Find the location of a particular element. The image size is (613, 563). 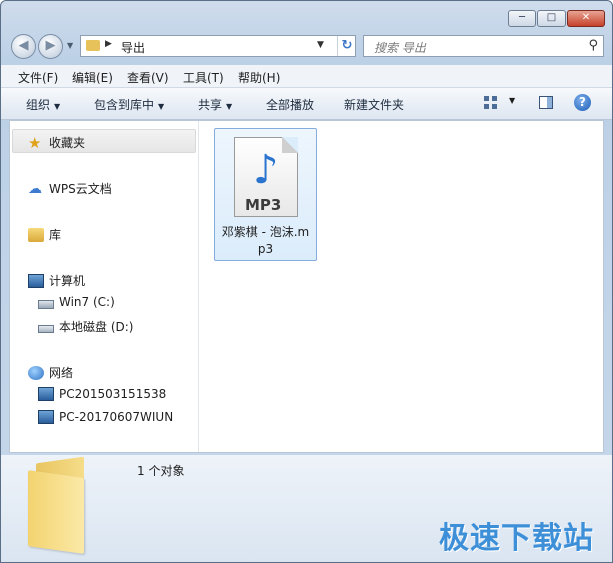

sidebar-item-label: 收藏夹 is located at coordinates (67, 143).